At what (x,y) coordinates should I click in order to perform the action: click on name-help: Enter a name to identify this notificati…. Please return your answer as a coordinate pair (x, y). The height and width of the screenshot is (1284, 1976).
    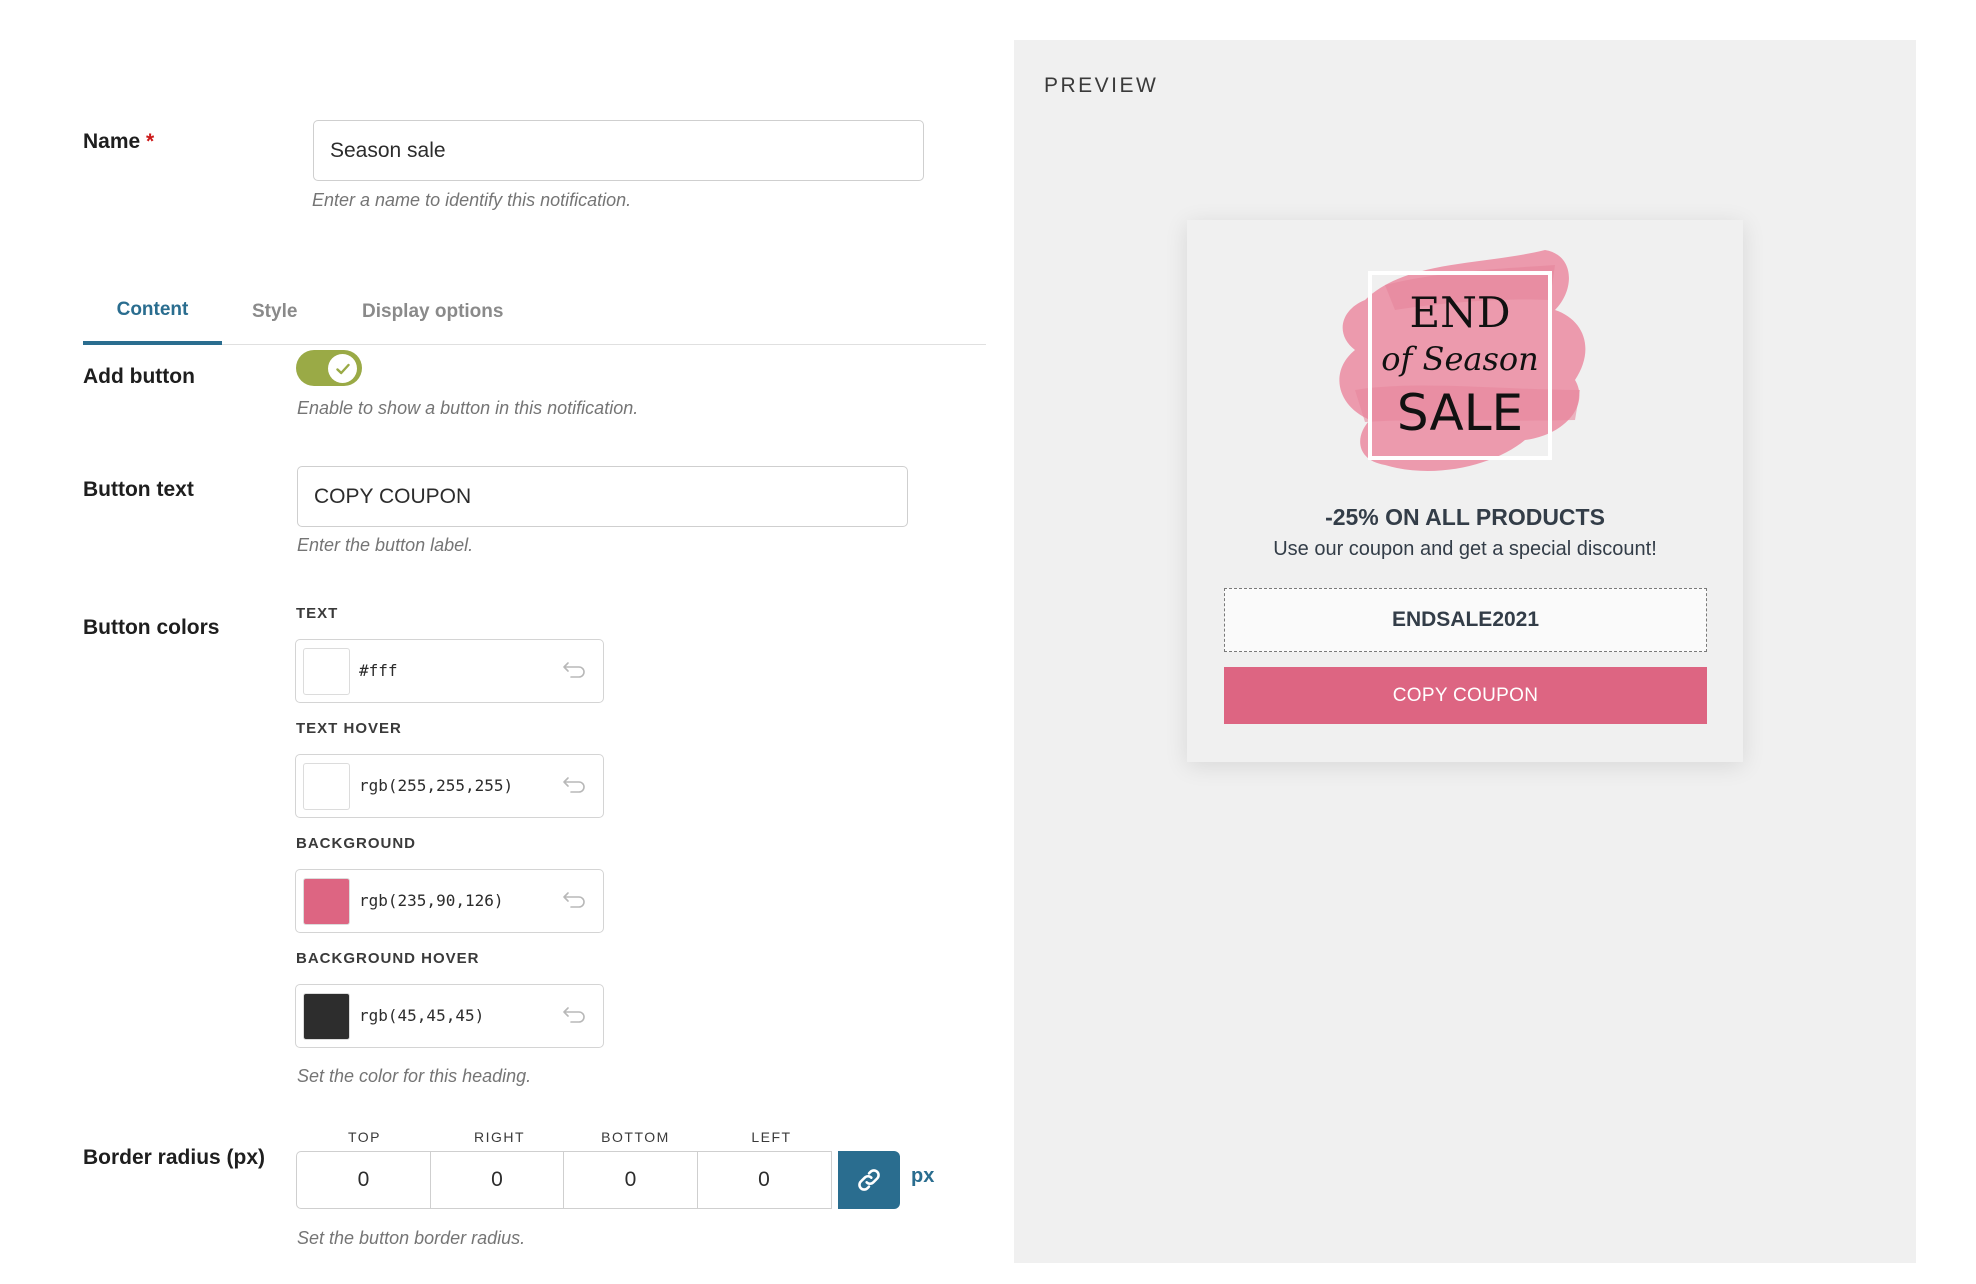
    Looking at the image, I should click on (472, 200).